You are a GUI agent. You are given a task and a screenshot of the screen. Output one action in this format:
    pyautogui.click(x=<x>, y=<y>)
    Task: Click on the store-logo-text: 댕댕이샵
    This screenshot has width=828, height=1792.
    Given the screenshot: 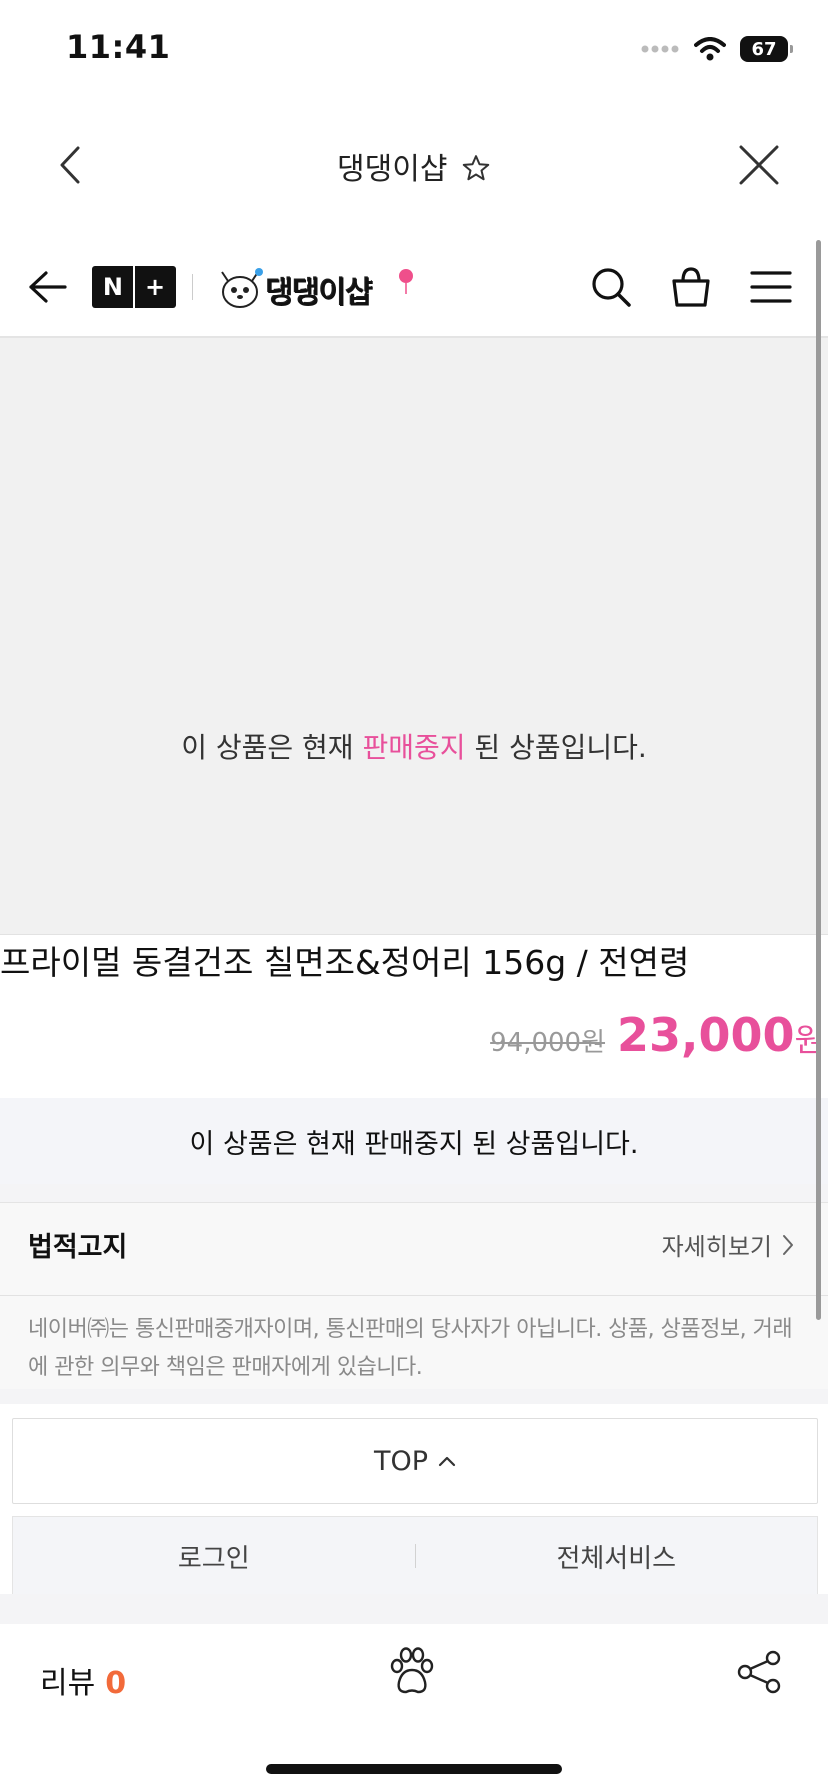 What is the action you would take?
    pyautogui.click(x=319, y=293)
    